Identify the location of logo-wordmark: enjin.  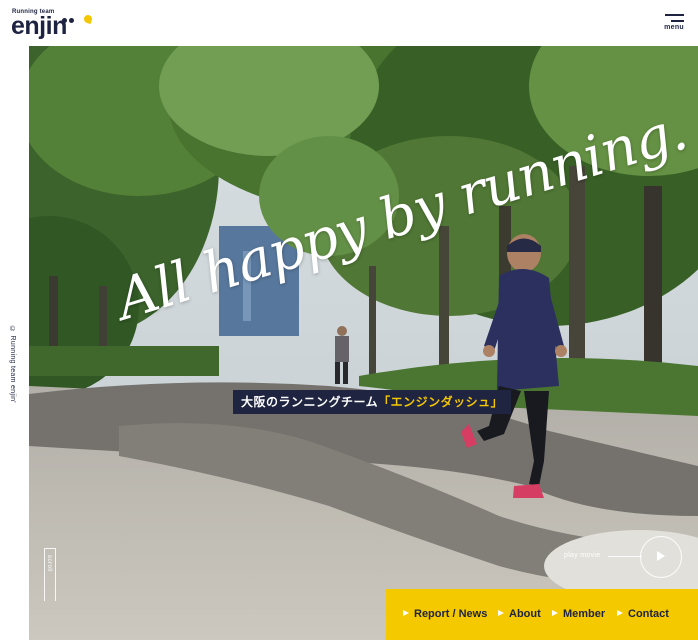
(39, 26).